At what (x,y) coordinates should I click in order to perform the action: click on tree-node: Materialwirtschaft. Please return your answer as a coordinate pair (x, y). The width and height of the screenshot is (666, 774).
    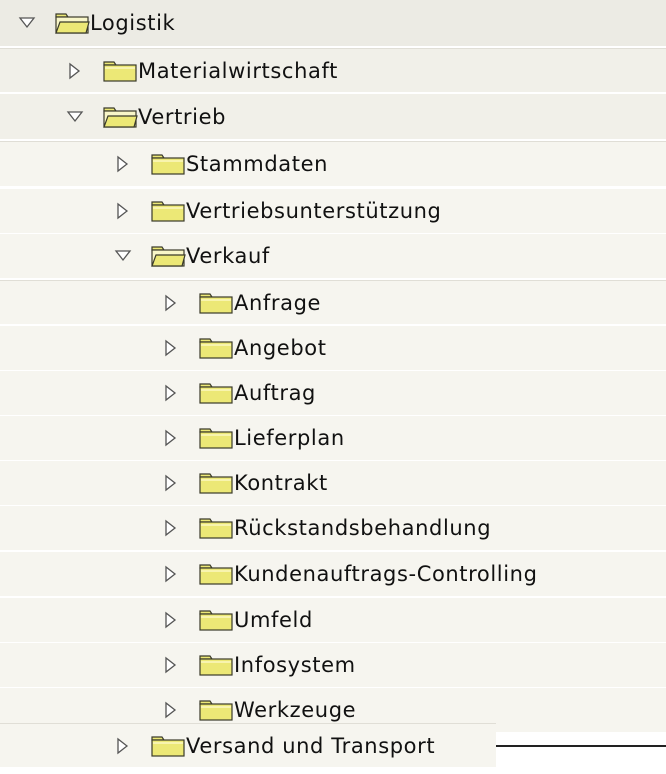
    Looking at the image, I should click on (333, 70).